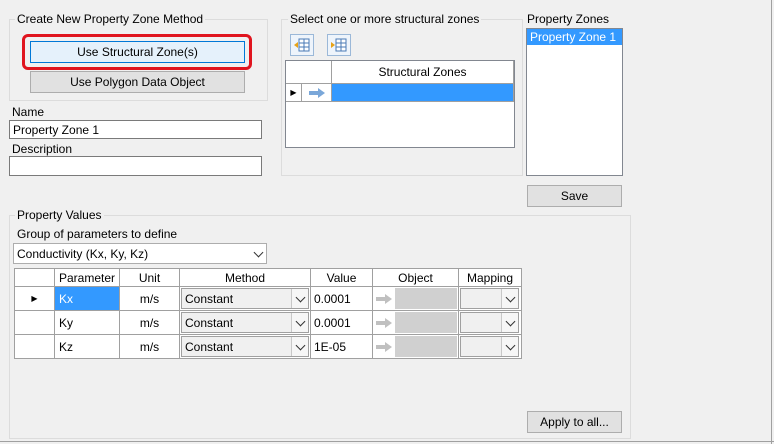 Image resolution: width=774 pixels, height=444 pixels. Describe the element at coordinates (574, 196) in the screenshot. I see `save-button: Save` at that location.